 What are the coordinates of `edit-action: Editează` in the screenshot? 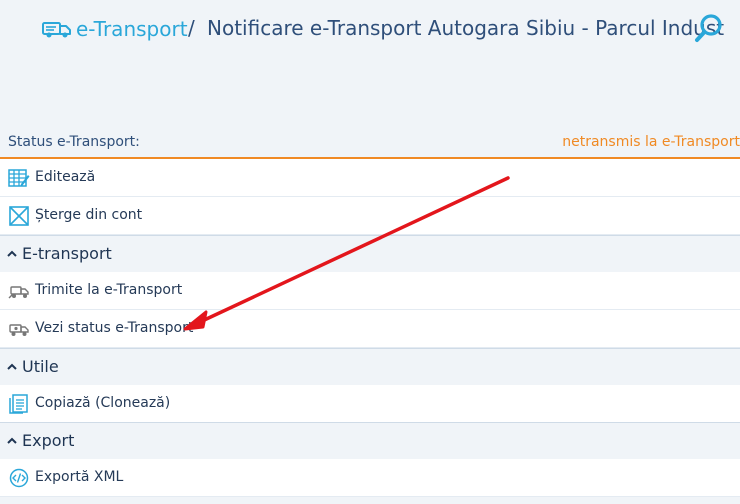 It's located at (370, 178).